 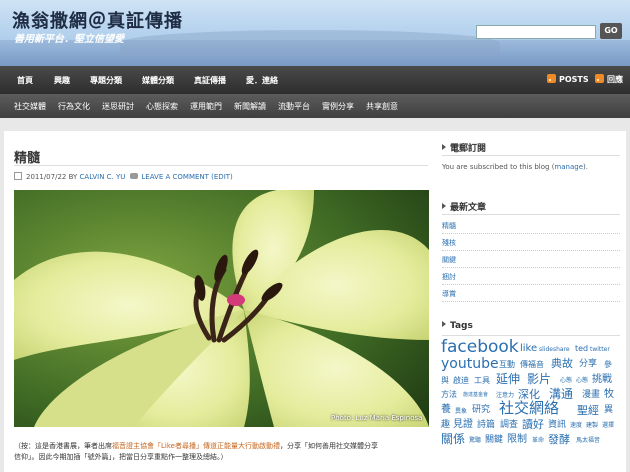 I want to click on tag-link: 方法, so click(x=449, y=395).